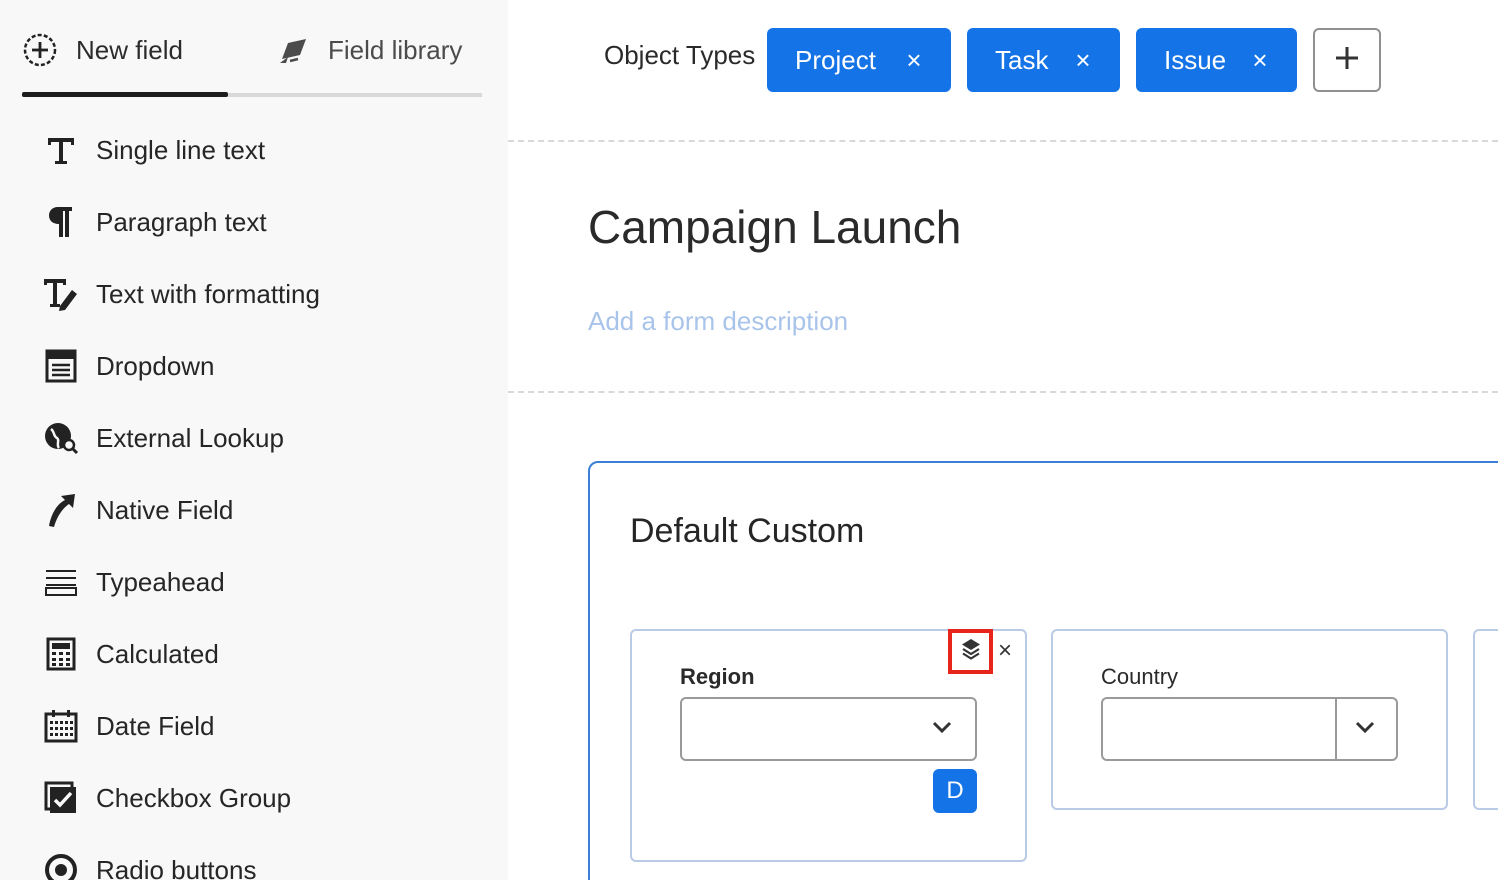  What do you see at coordinates (190, 437) in the screenshot?
I see `field-item-label: External Lookup` at bounding box center [190, 437].